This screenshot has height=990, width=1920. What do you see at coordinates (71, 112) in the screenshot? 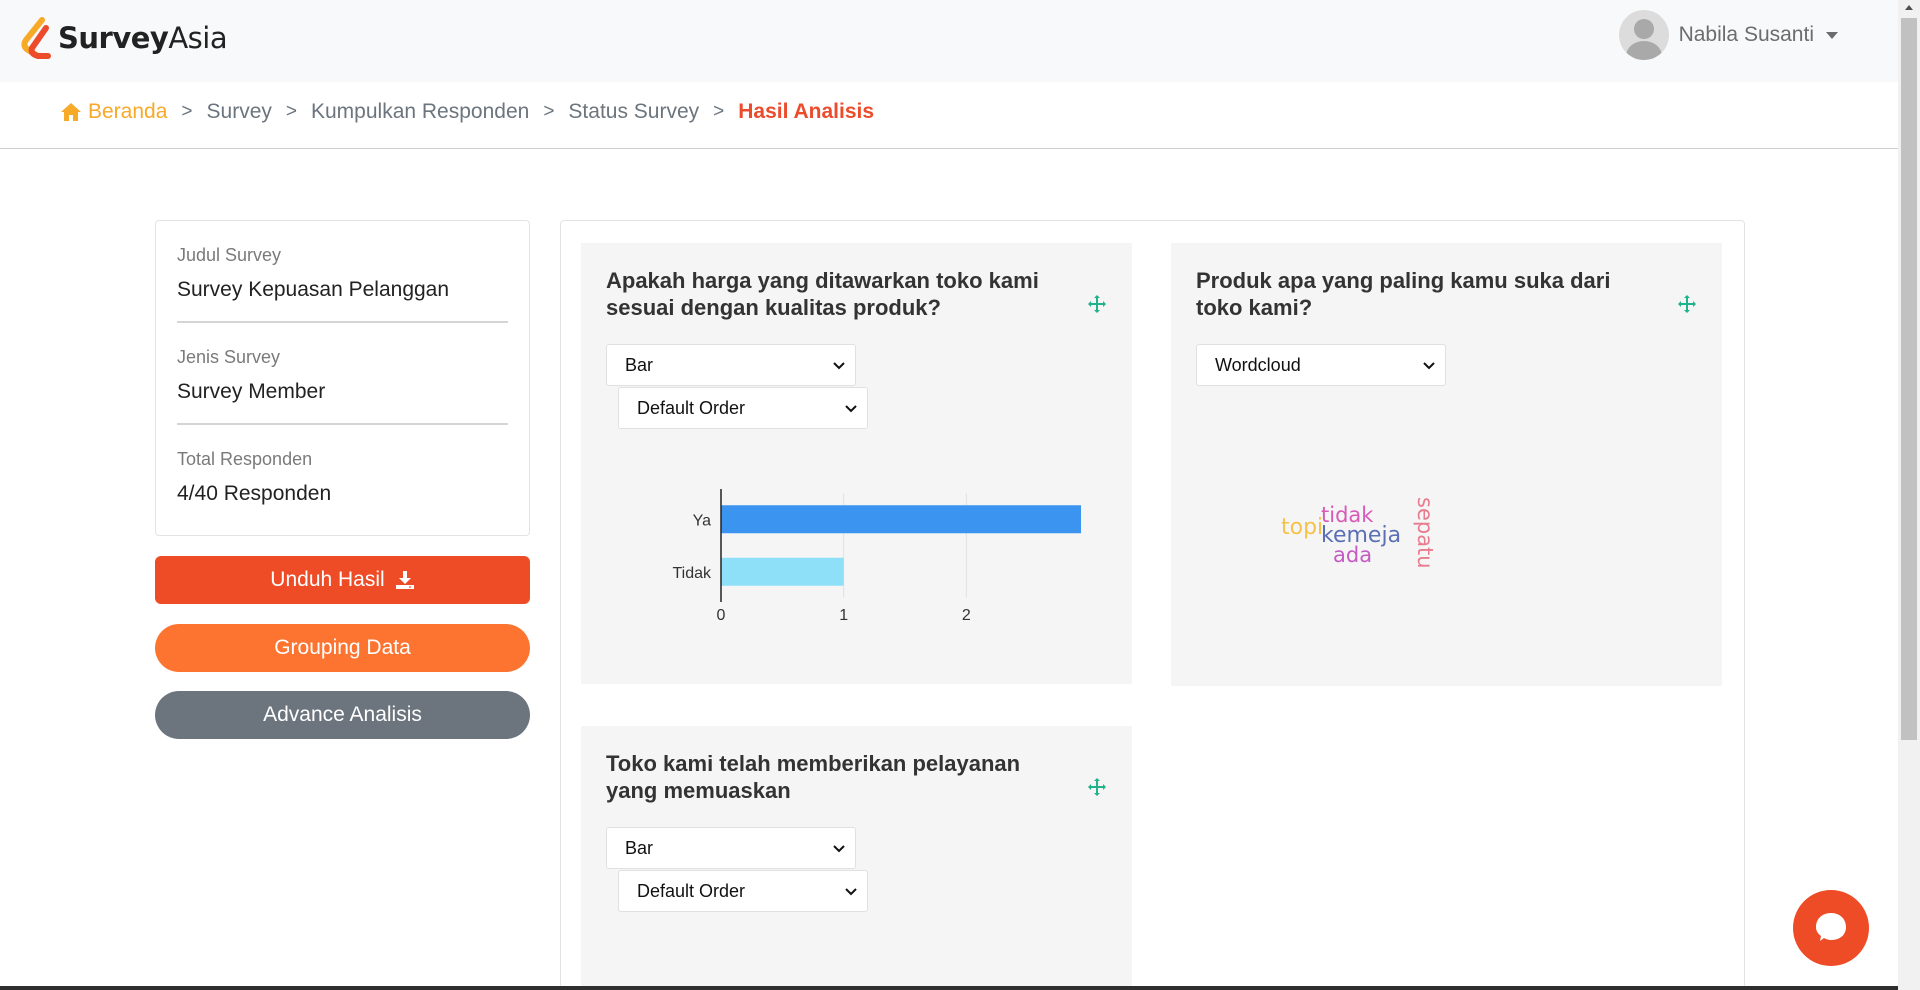
I see `home-icon` at bounding box center [71, 112].